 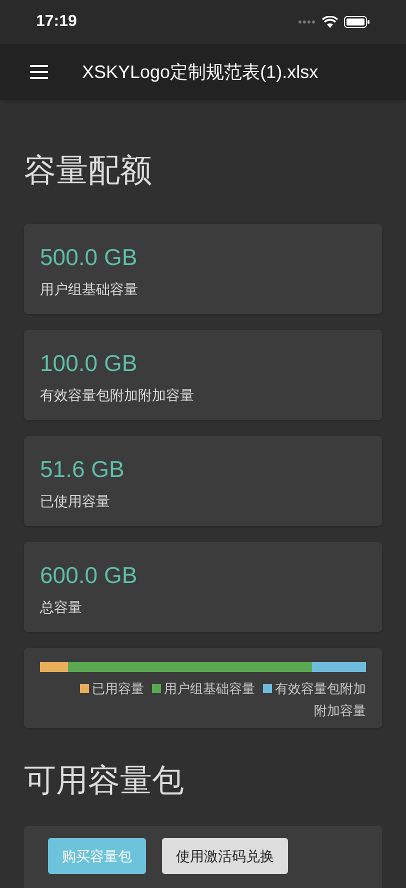 I want to click on section-title: 容量配额, so click(x=88, y=170).